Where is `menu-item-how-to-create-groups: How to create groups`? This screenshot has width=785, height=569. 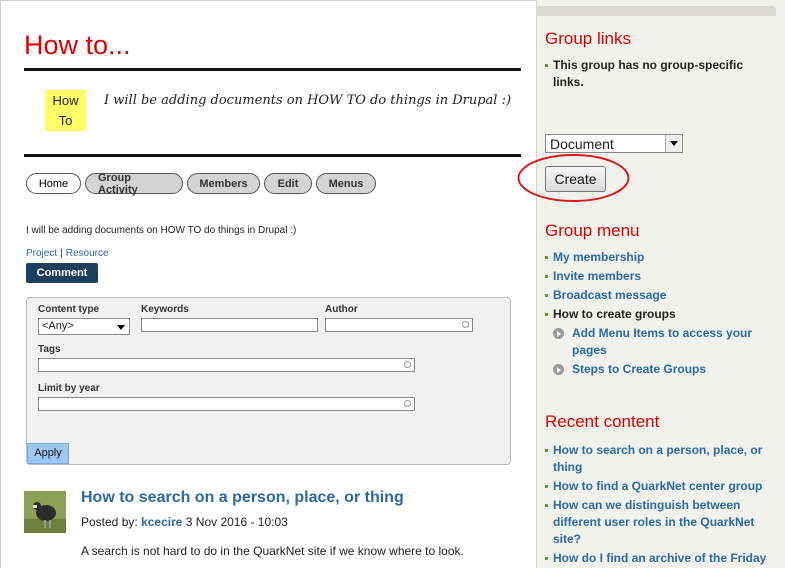
menu-item-how-to-create-groups: How to create groups is located at coordinates (657, 314).